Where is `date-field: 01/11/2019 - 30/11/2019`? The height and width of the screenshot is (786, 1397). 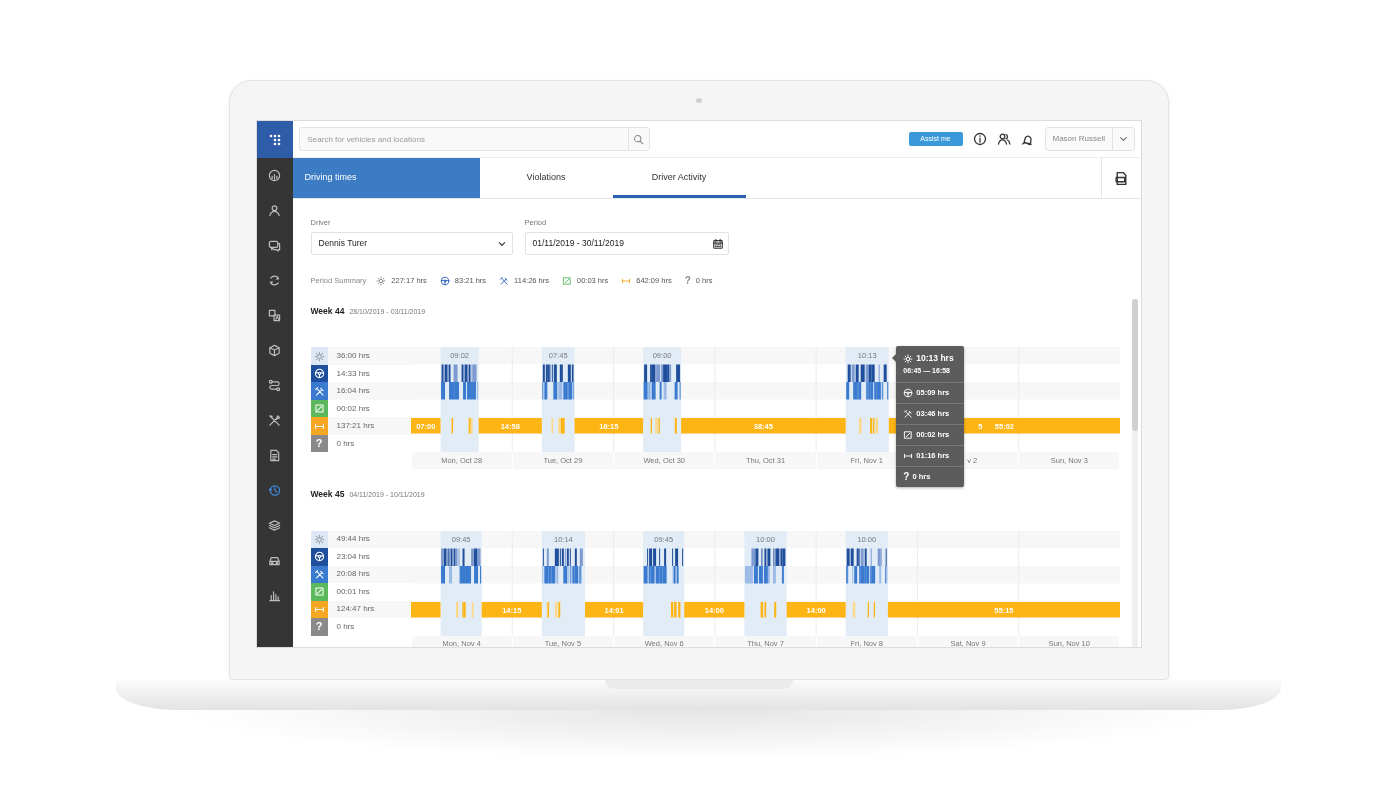 date-field: 01/11/2019 - 30/11/2019 is located at coordinates (626, 244).